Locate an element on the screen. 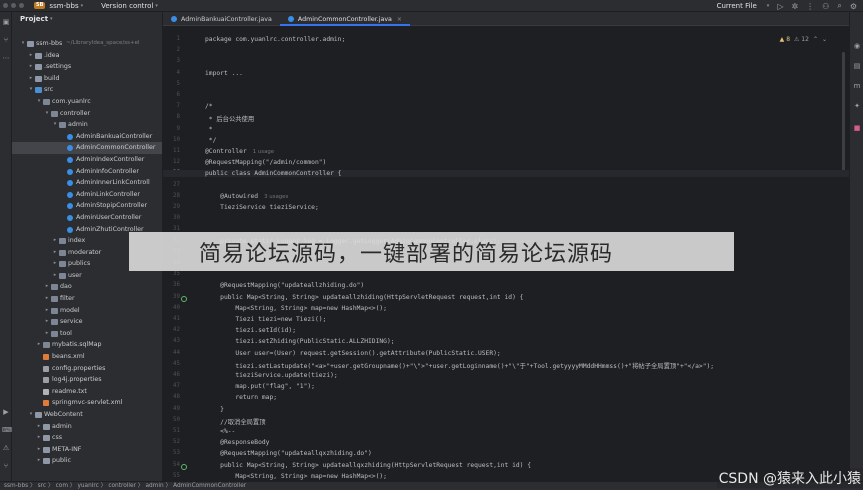 The height and width of the screenshot is (490, 863). tree-item: ▾ WebContent is located at coordinates (87, 415).